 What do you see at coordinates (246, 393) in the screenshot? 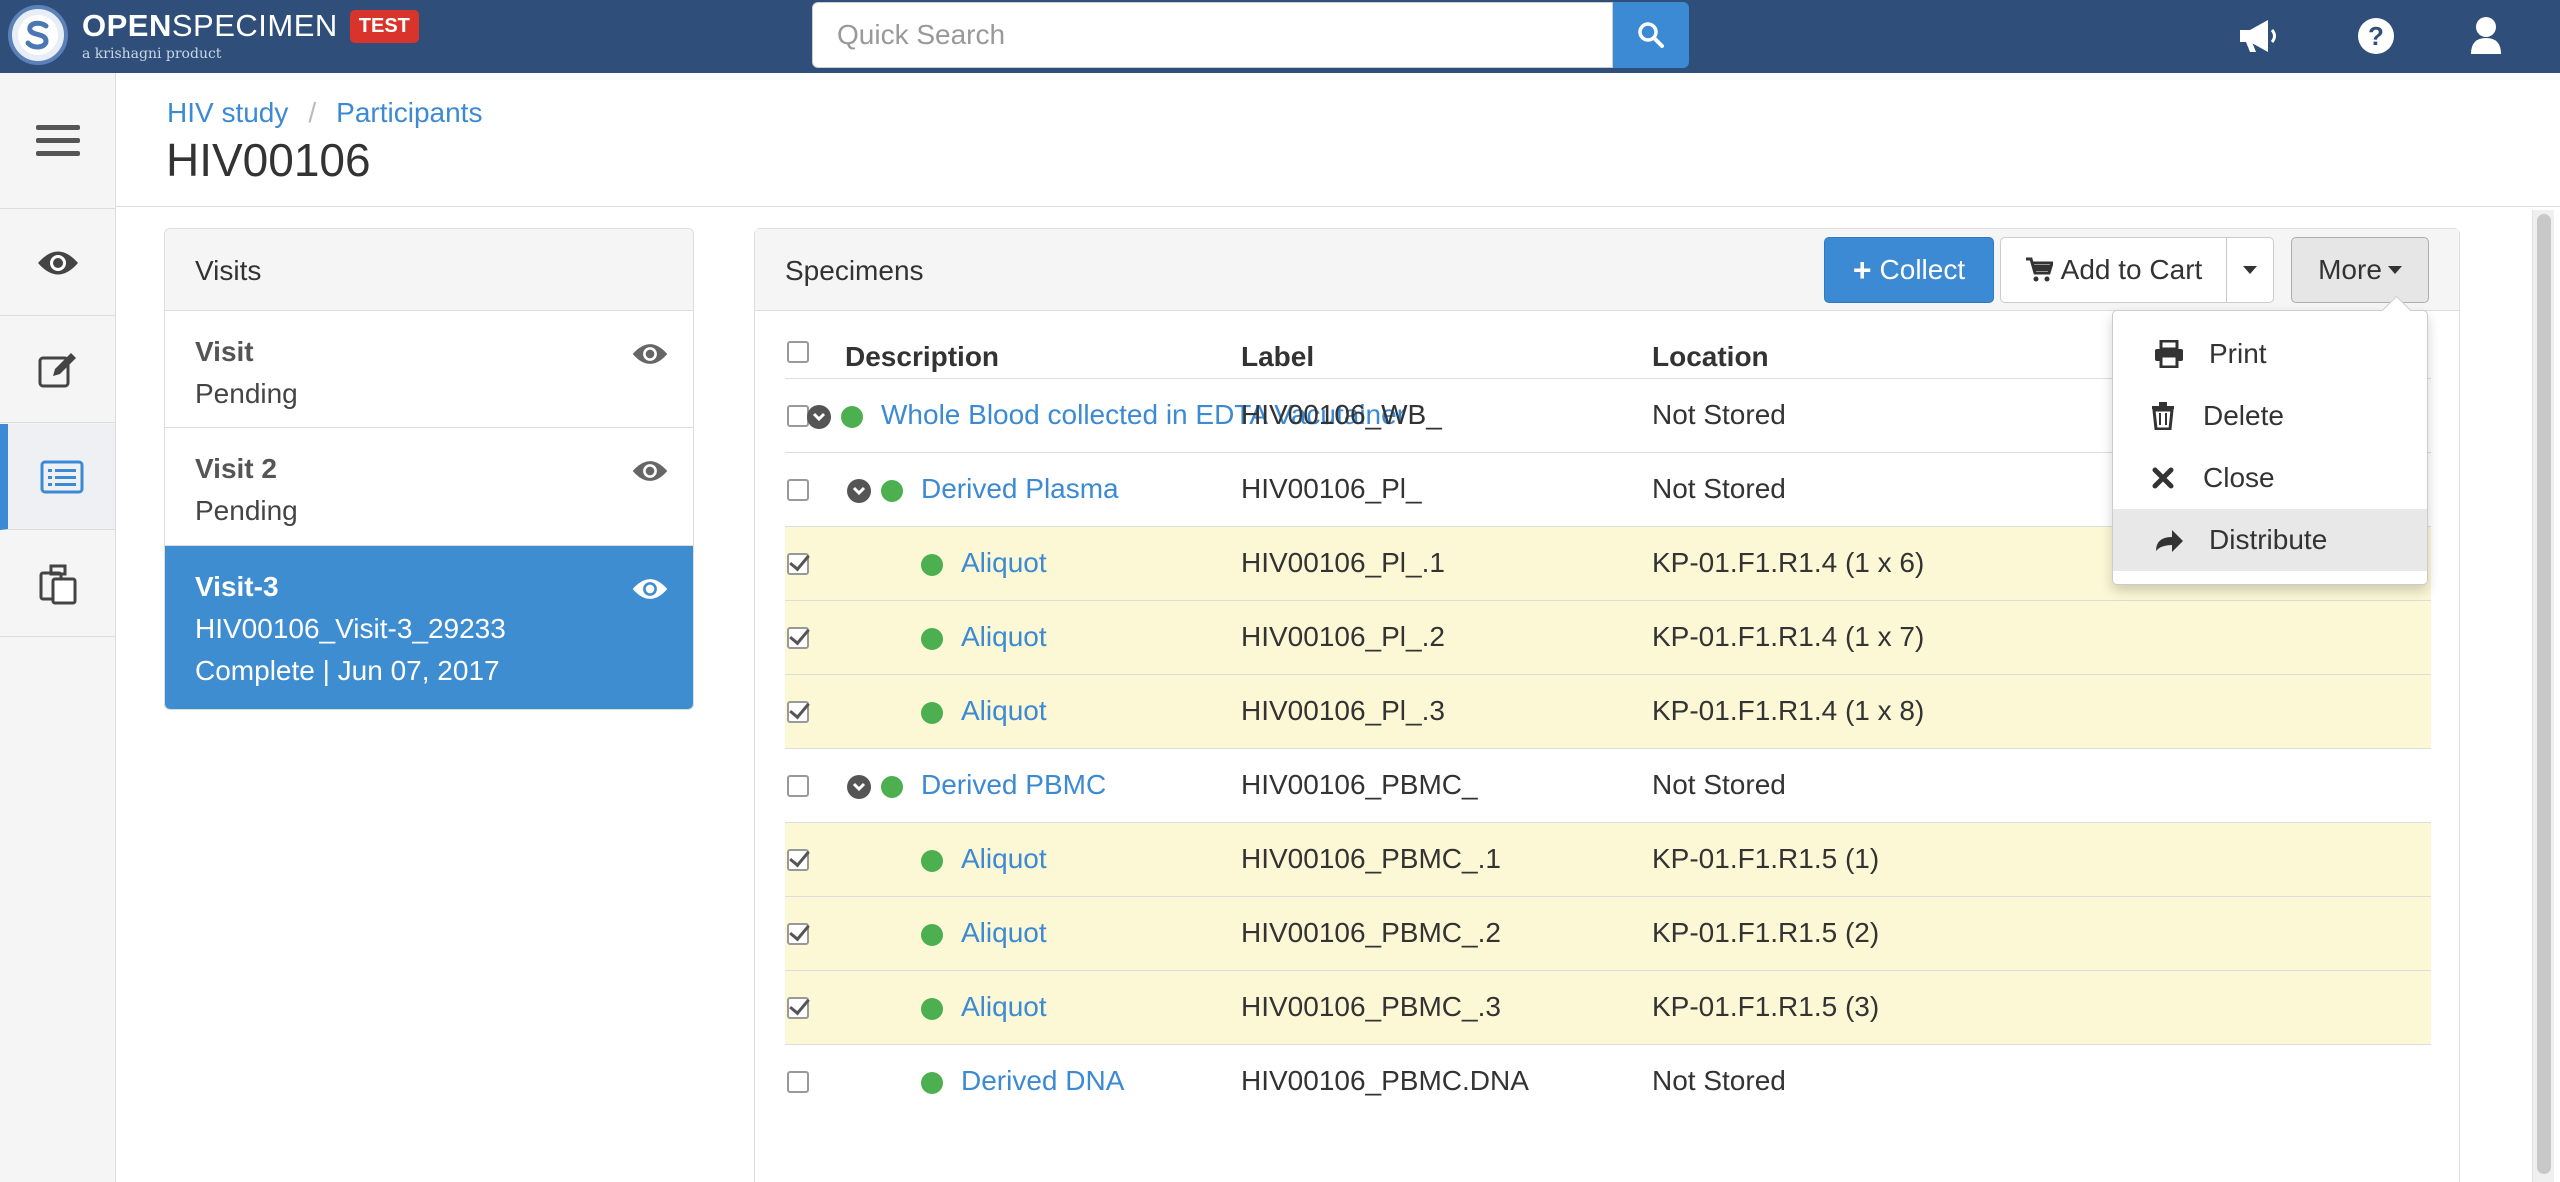
I see `visit-status: Pending` at bounding box center [246, 393].